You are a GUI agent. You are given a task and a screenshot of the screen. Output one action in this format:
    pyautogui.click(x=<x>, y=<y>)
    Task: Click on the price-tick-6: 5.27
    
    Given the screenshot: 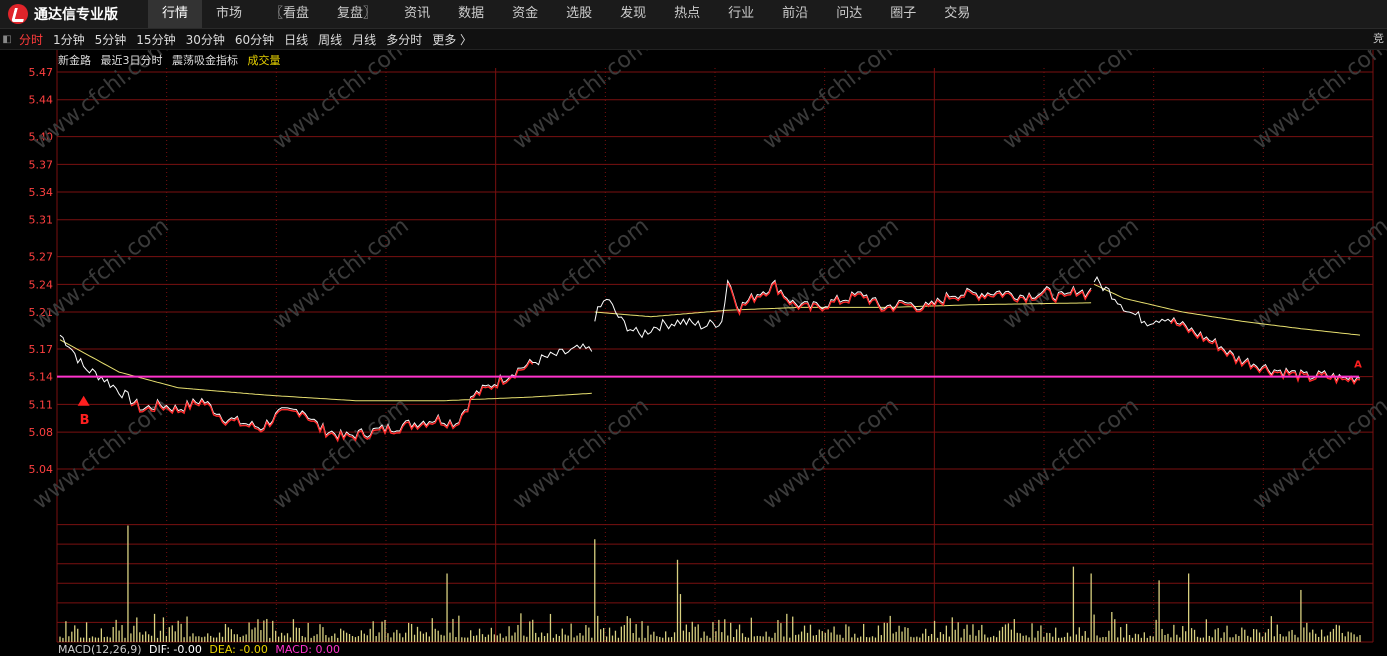 What is the action you would take?
    pyautogui.click(x=41, y=257)
    